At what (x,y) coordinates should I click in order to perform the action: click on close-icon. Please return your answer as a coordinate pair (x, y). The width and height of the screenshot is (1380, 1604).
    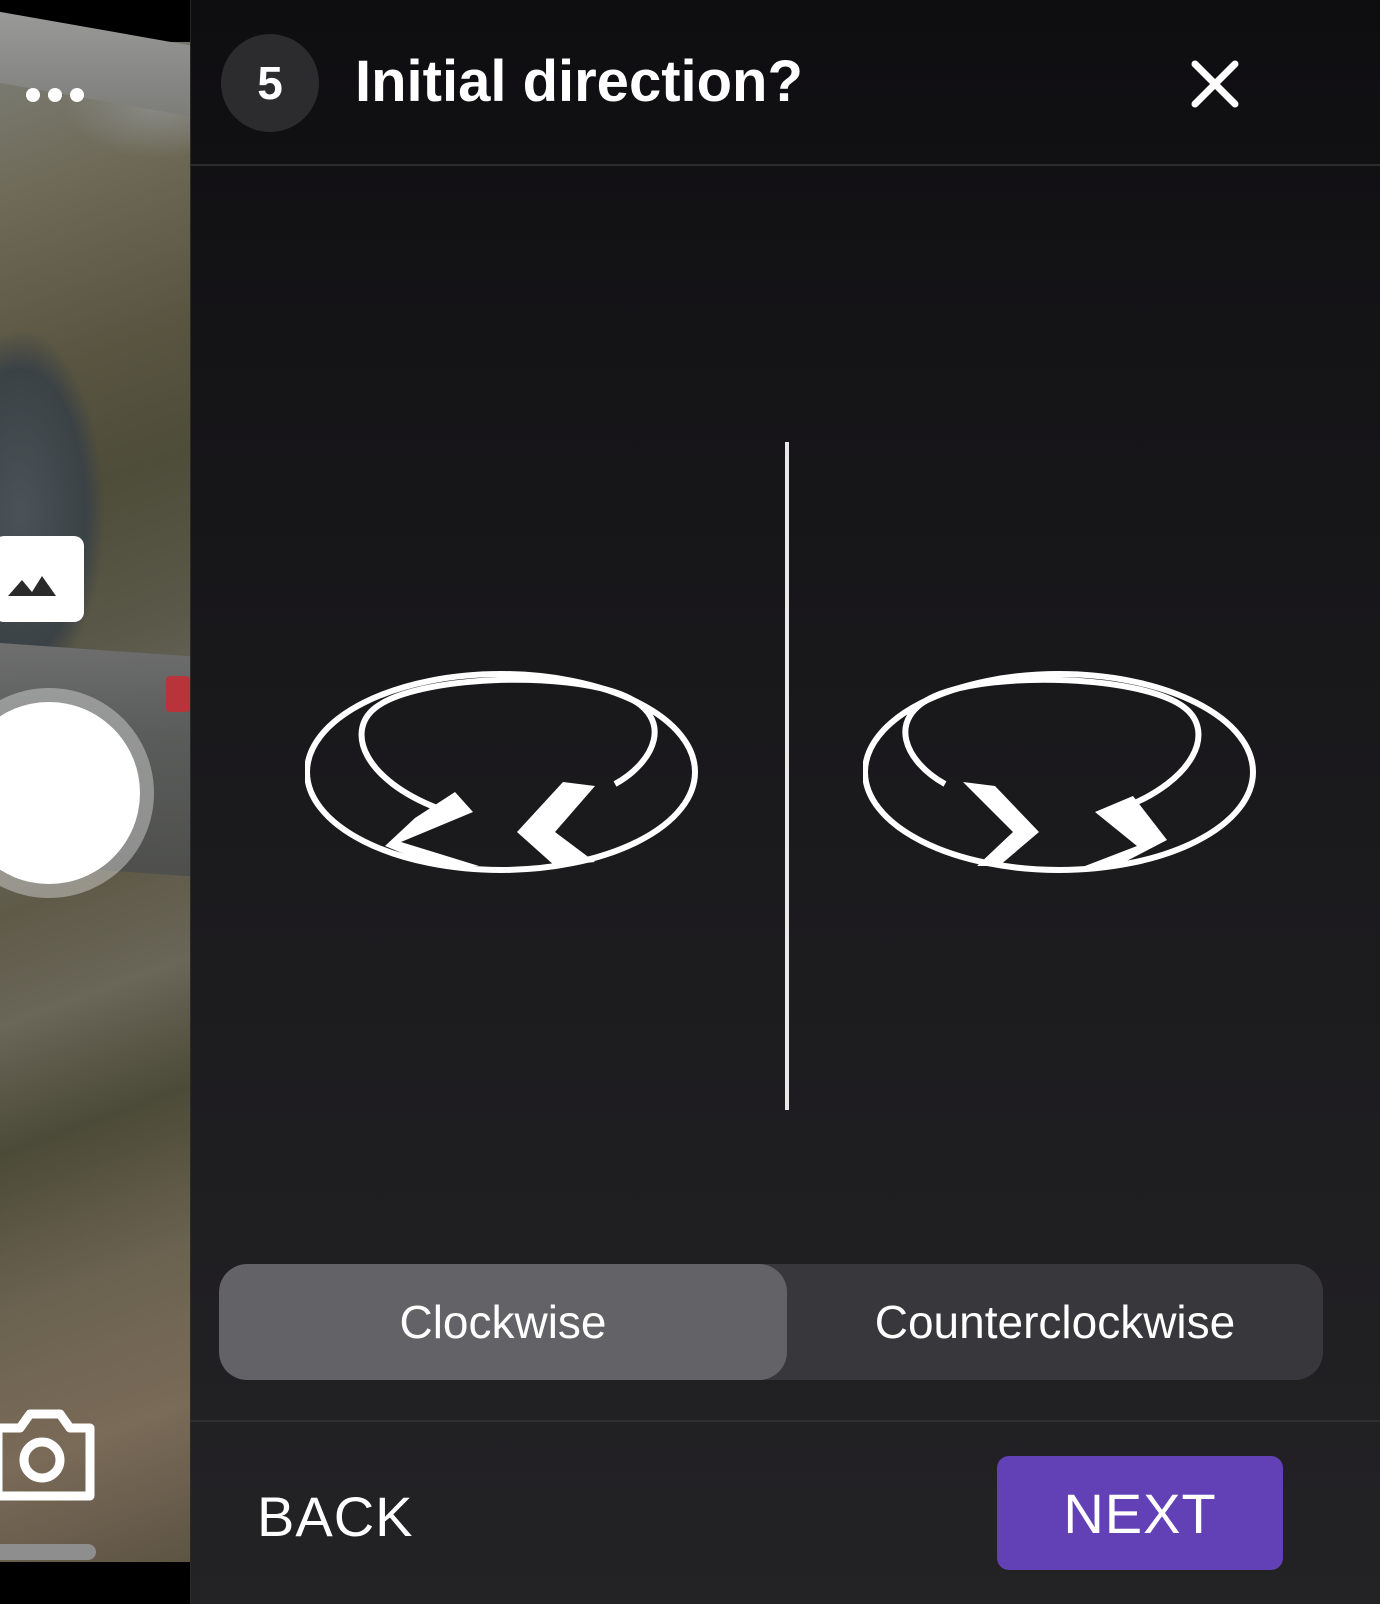
    Looking at the image, I should click on (1215, 84).